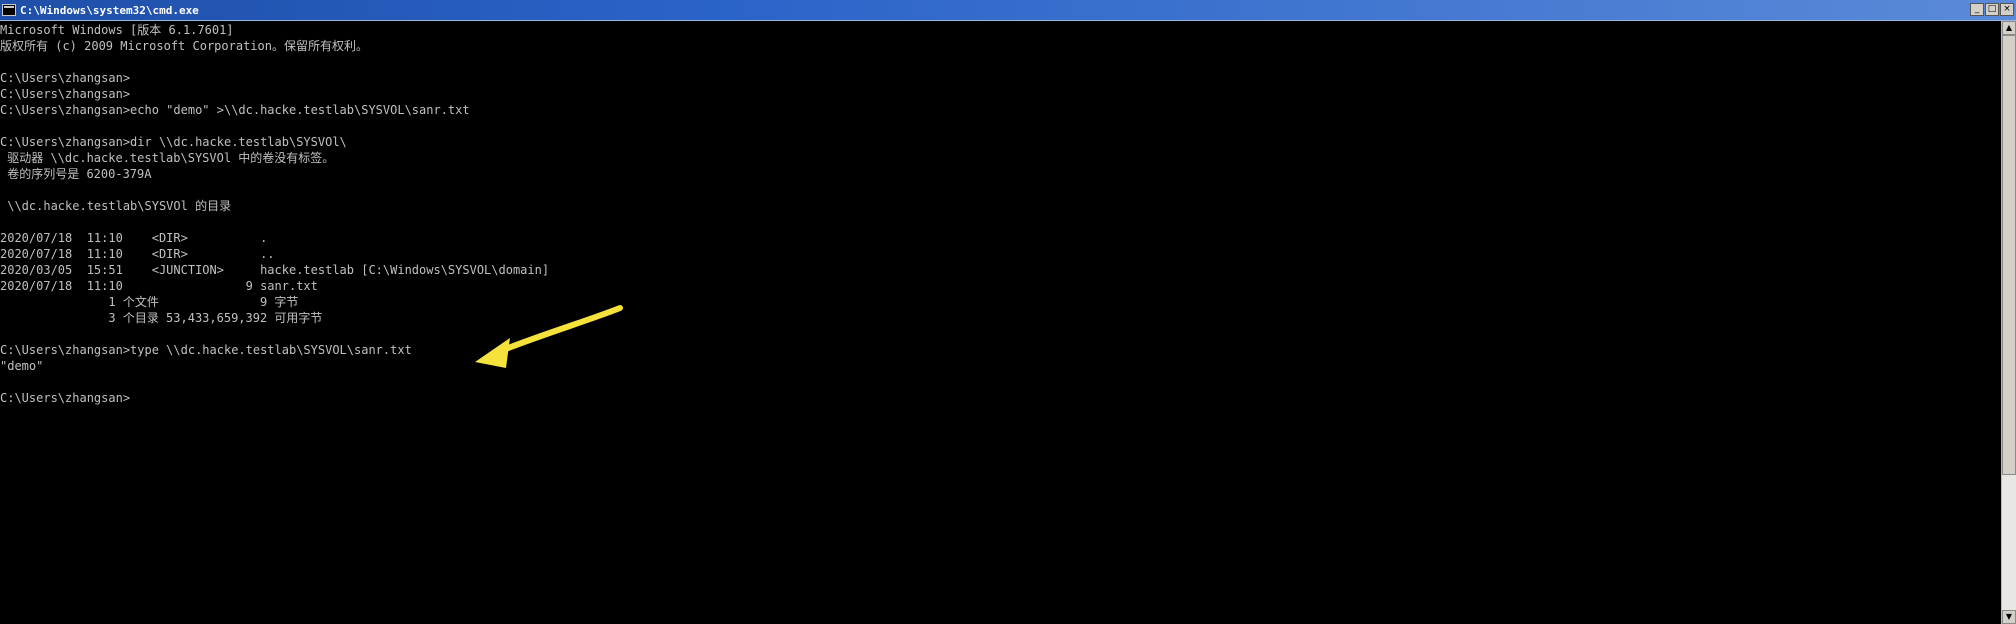  I want to click on console-line: \\dc.hacke.testlab\SYSVOl 的目录, so click(116, 206).